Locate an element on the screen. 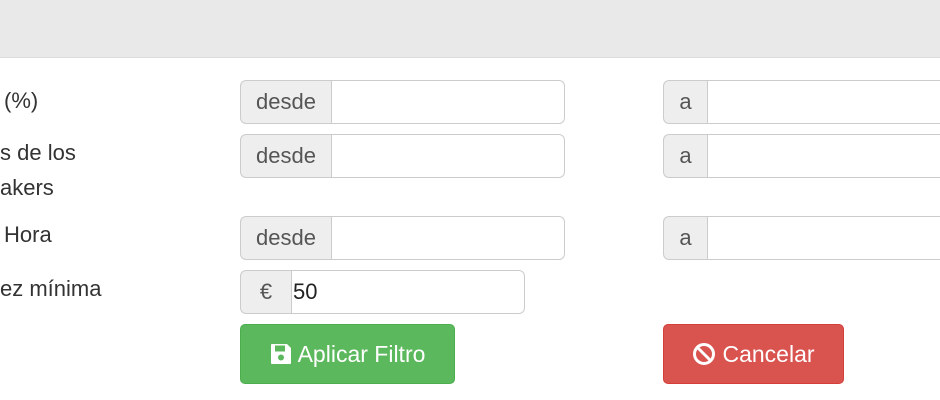 This screenshot has width=940, height=400. apply-filter-button: Aplicar Filtro is located at coordinates (347, 354).